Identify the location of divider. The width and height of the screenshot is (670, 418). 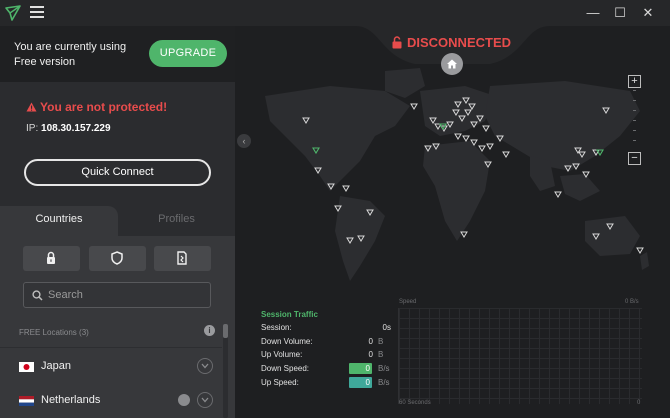
(111, 347).